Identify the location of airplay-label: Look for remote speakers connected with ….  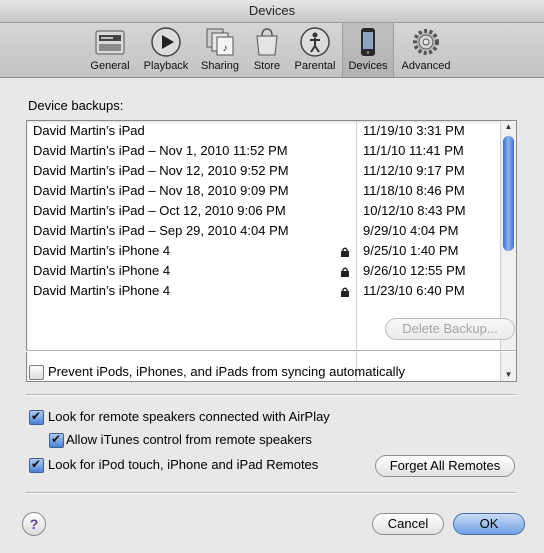
(189, 416).